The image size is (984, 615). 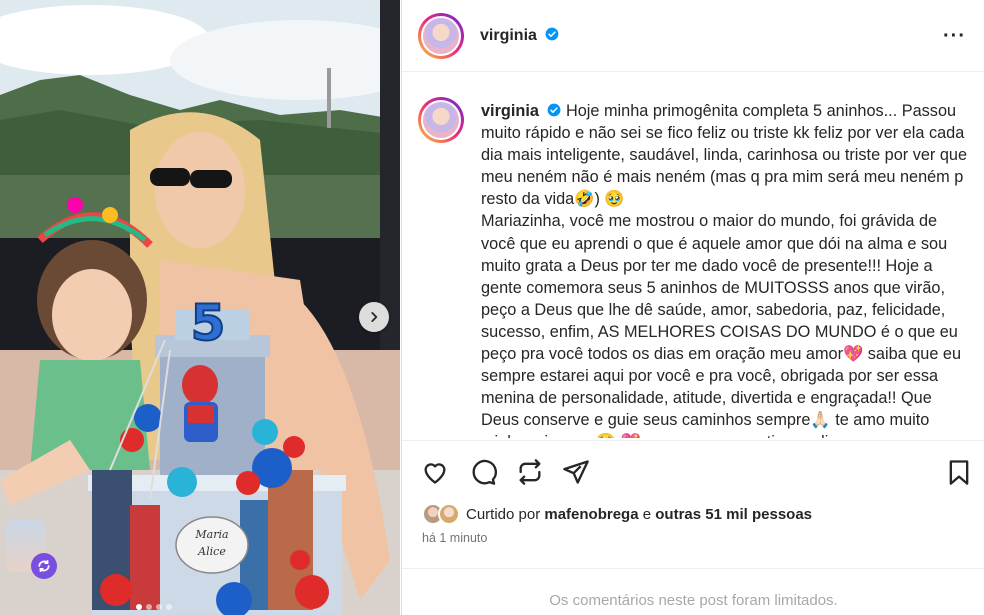 I want to click on bookmark-icon, so click(x=959, y=472).